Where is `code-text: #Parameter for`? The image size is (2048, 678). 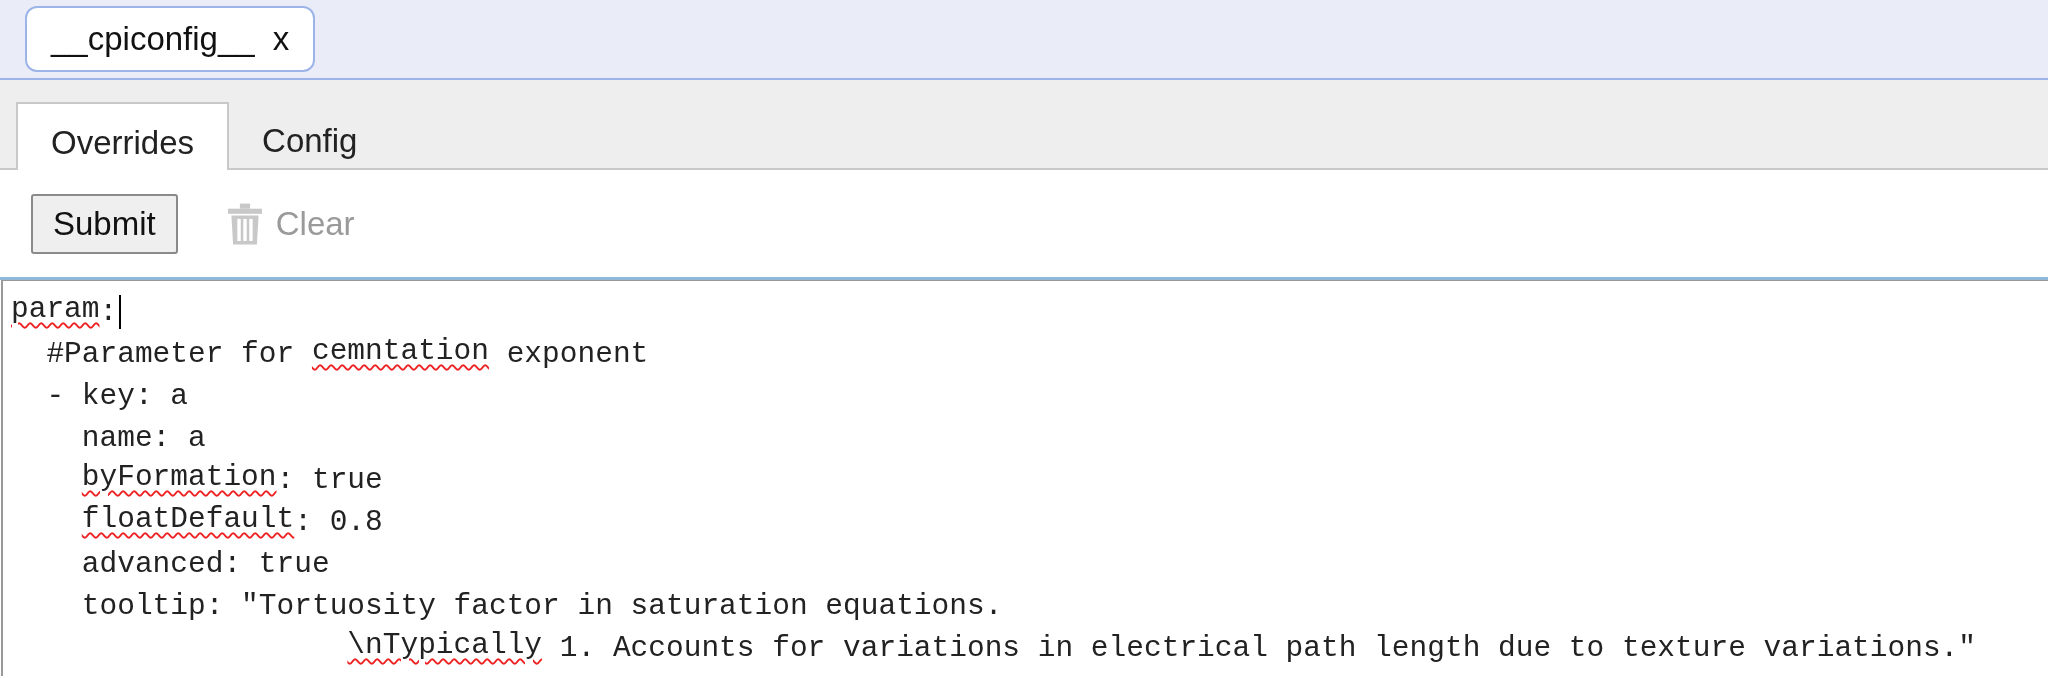
code-text: #Parameter for is located at coordinates (171, 354).